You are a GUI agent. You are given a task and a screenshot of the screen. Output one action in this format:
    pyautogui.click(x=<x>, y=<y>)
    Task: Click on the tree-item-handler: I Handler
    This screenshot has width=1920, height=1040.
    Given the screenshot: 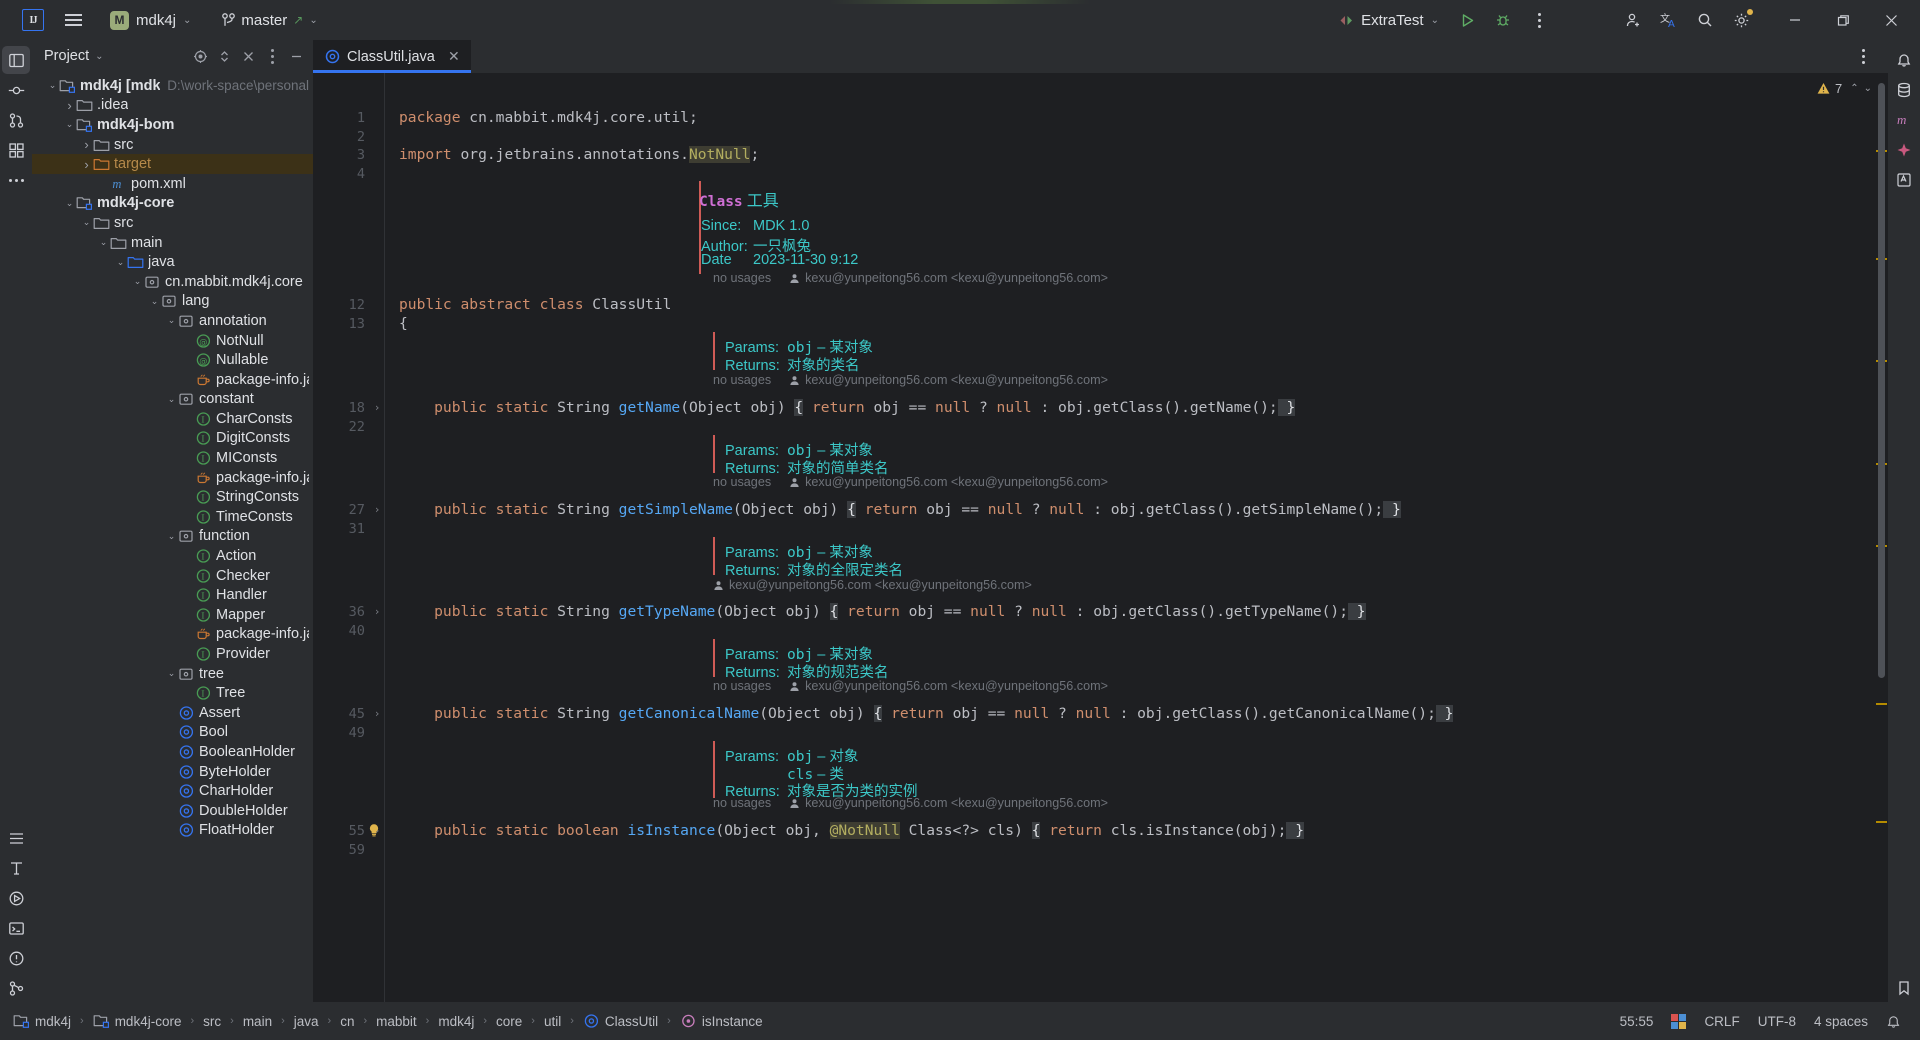 What is the action you would take?
    pyautogui.click(x=172, y=595)
    